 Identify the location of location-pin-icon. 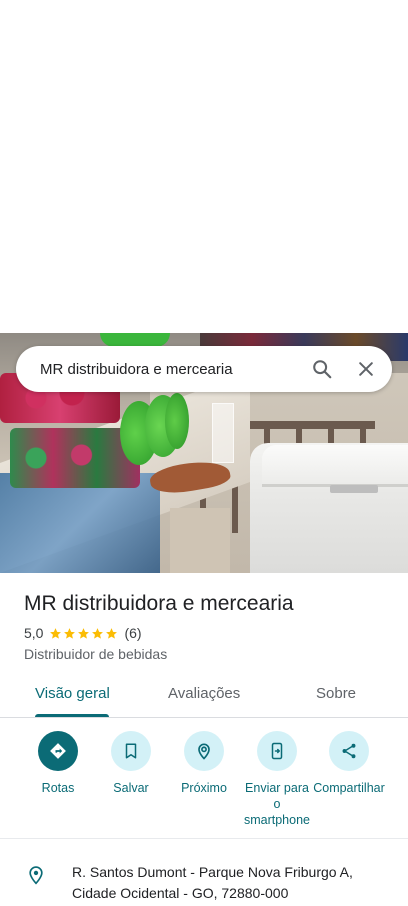
(36, 877).